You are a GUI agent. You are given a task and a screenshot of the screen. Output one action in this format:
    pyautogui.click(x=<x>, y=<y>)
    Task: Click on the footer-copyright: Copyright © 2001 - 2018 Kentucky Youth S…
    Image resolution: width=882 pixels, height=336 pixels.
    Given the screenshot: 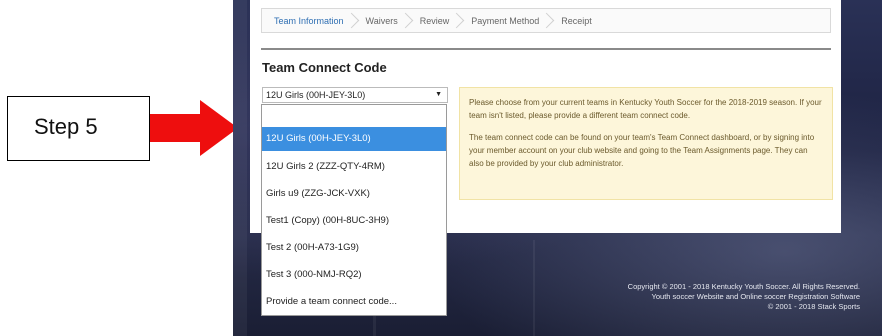 What is the action you would take?
    pyautogui.click(x=743, y=286)
    